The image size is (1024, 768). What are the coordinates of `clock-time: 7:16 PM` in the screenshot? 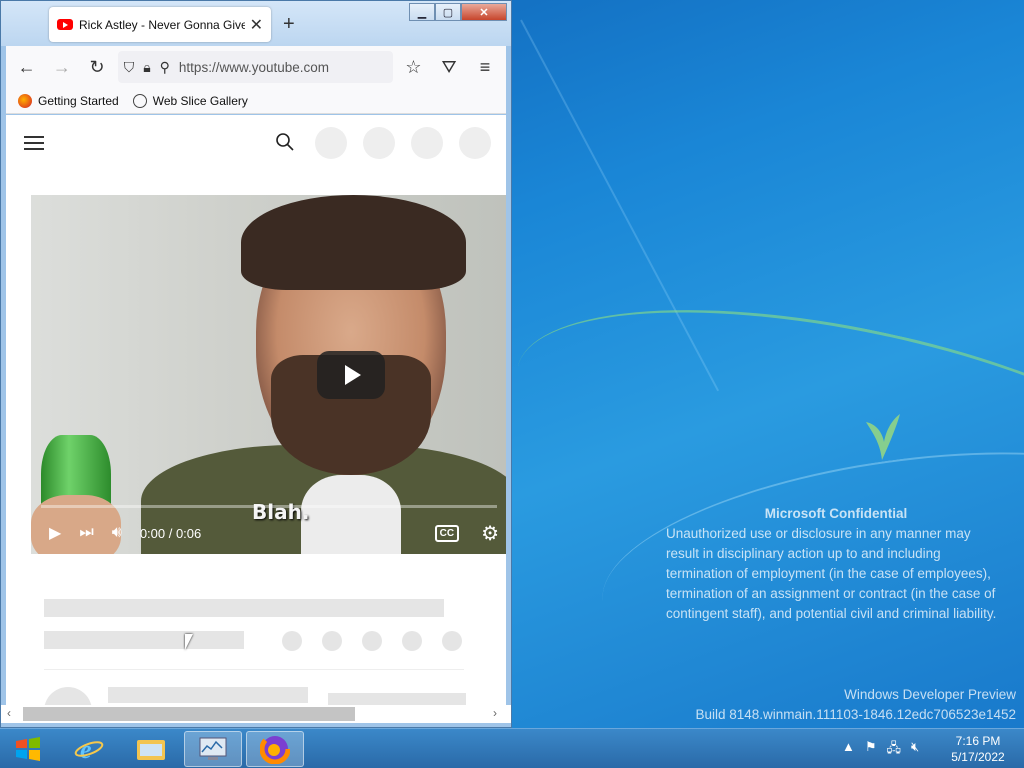 It's located at (978, 741).